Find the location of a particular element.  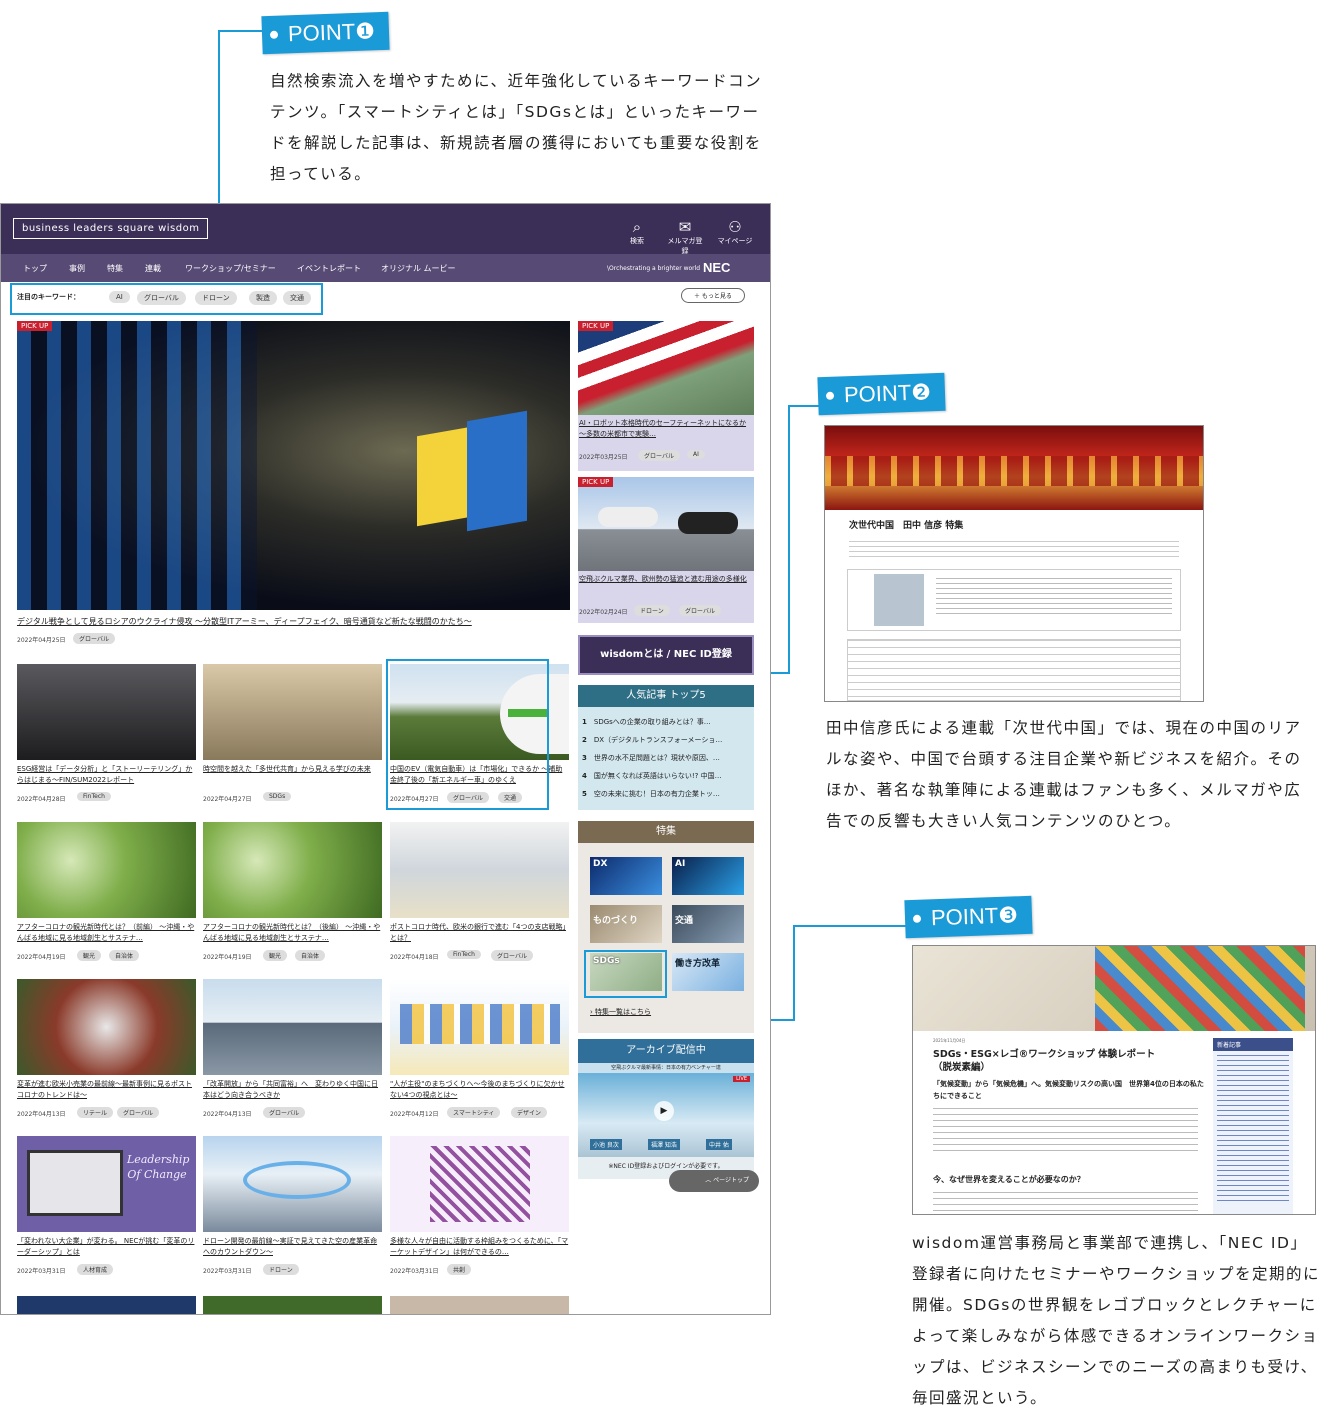

nav-cases: 事例 is located at coordinates (77, 268).